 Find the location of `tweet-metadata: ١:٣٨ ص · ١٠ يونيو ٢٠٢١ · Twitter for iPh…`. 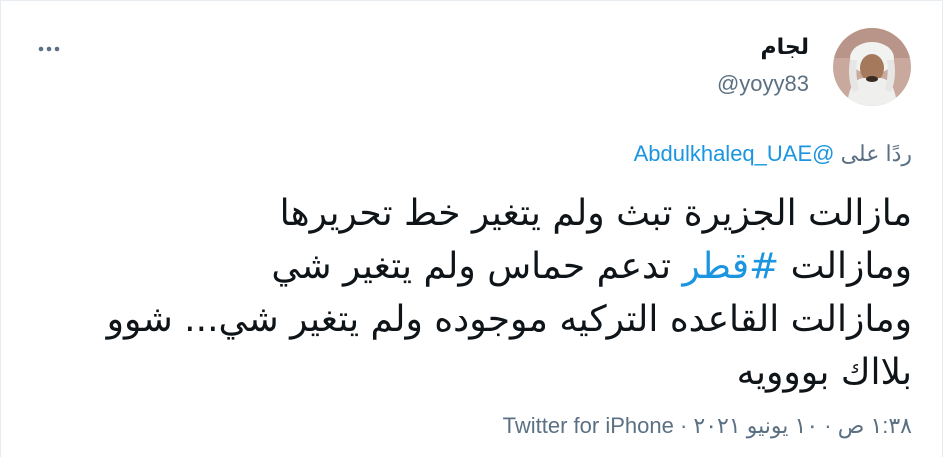

tweet-metadata: ١:٣٨ ص · ١٠ يونيو ٢٠٢١ · Twitter for iPh… is located at coordinates (707, 426).